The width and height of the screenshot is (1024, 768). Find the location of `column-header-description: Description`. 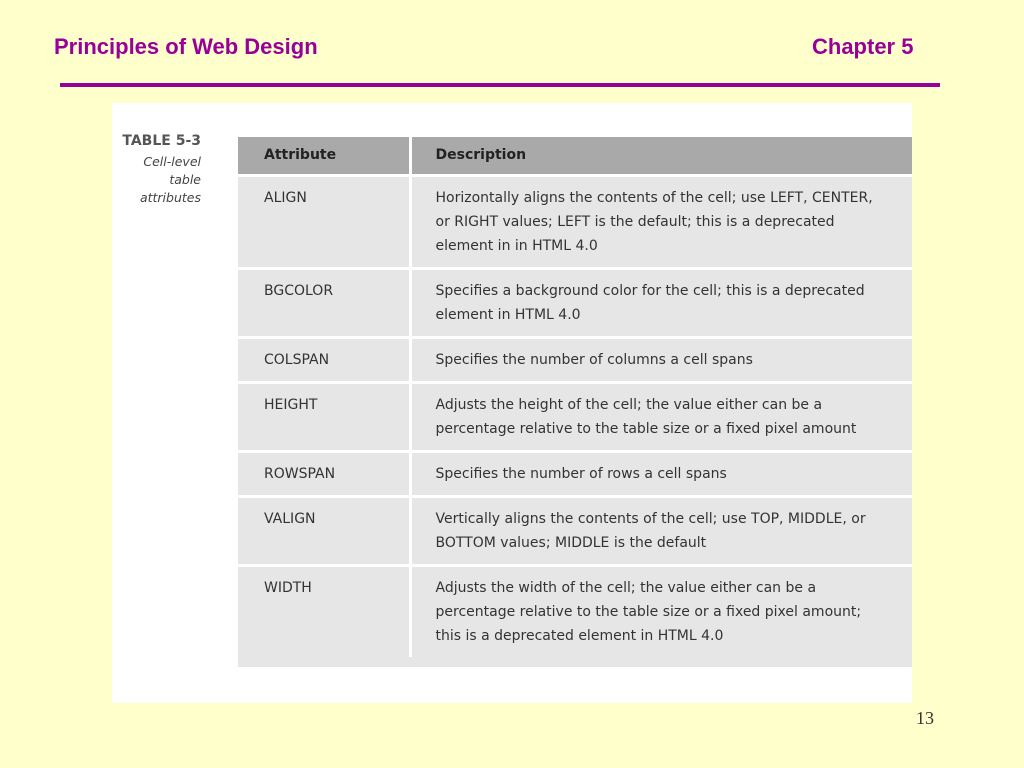

column-header-description: Description is located at coordinates (660, 156).